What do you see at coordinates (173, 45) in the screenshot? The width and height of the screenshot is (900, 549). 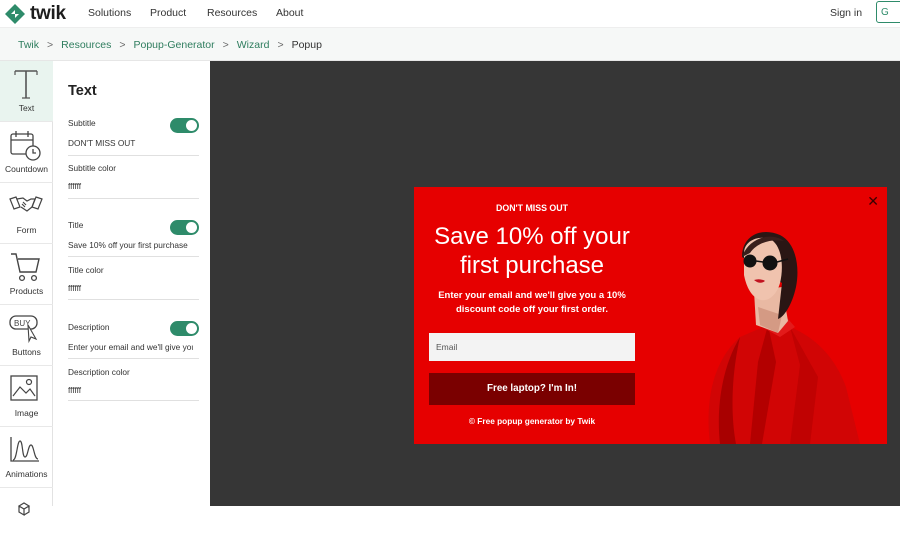 I see `breadcrumb-popup-generator: Popup-Generator` at bounding box center [173, 45].